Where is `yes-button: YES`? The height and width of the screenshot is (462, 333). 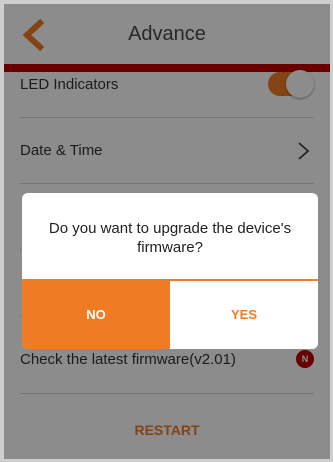 yes-button: YES is located at coordinates (244, 315).